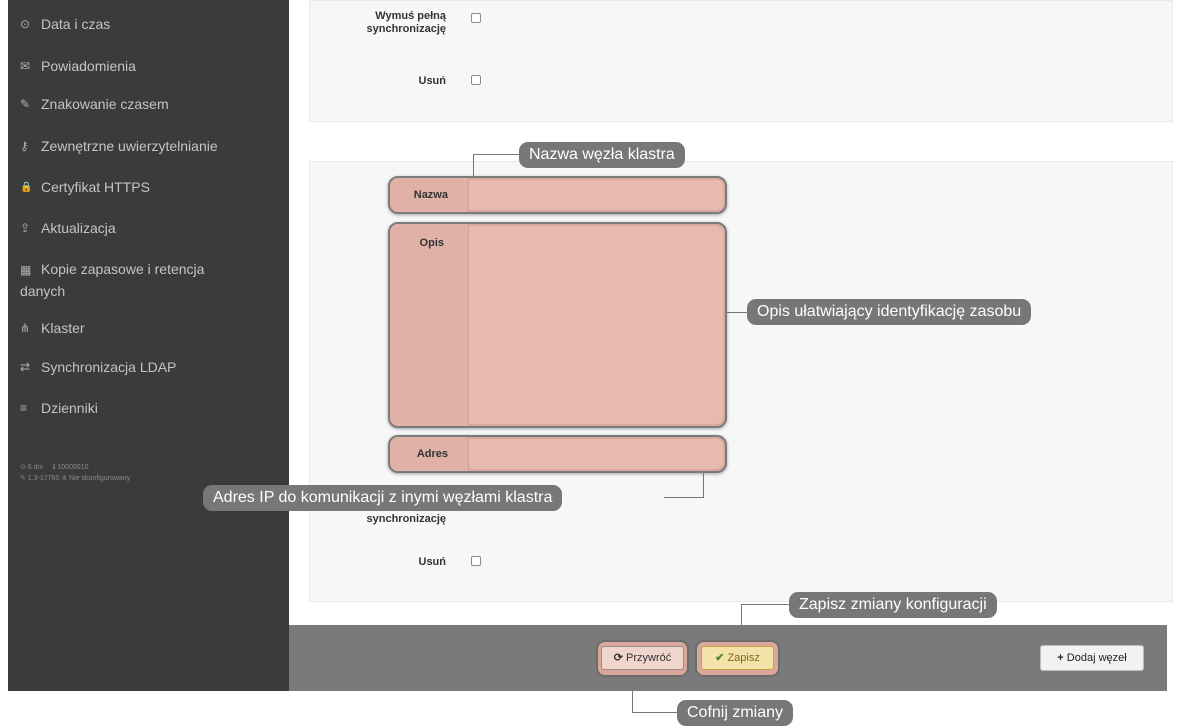  I want to click on archive-icon: ▦, so click(26, 270).